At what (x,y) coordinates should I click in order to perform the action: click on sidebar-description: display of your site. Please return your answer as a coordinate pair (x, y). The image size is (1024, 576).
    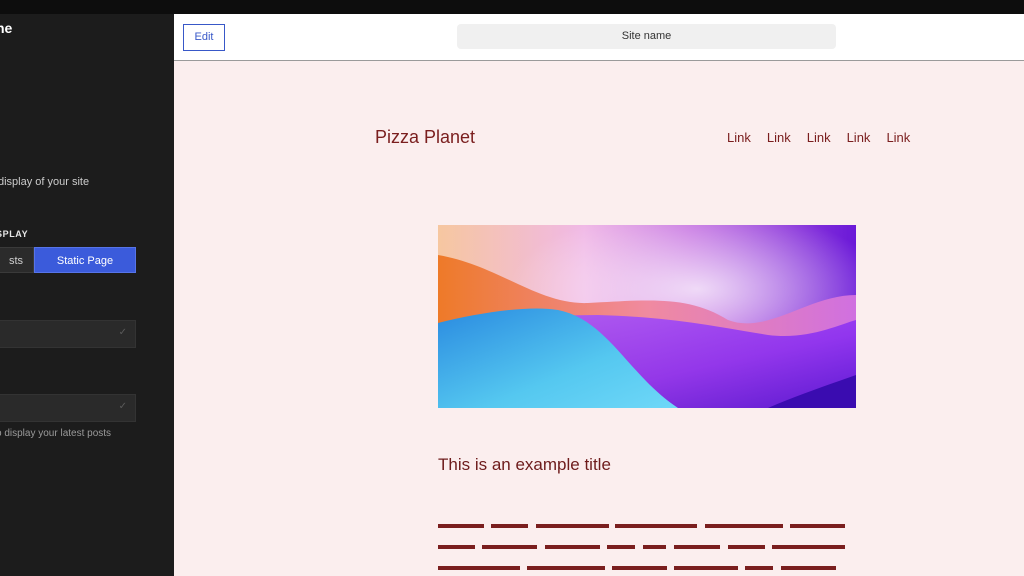
    Looking at the image, I should click on (45, 182).